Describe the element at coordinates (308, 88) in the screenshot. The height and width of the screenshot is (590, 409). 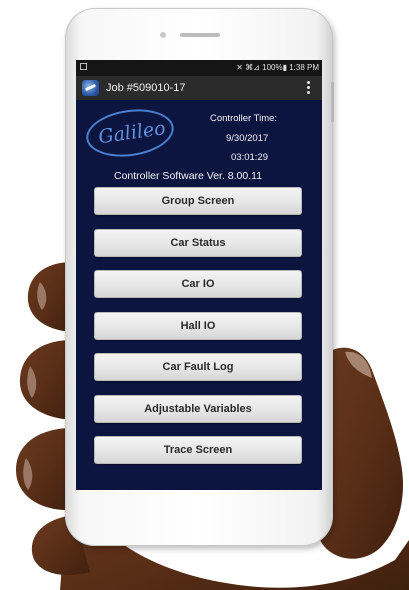
I see `overflow-menu-icon` at that location.